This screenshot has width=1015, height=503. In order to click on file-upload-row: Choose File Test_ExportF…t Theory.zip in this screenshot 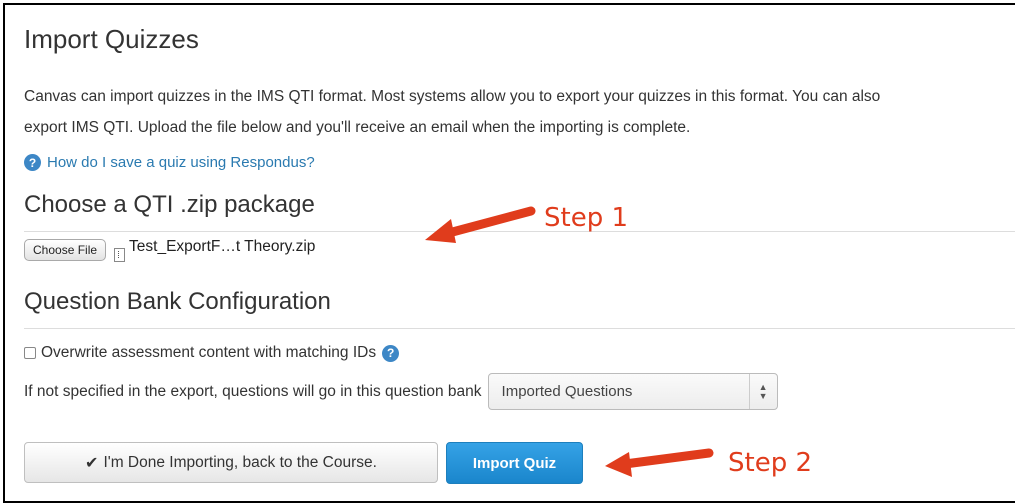, I will do `click(169, 250)`.